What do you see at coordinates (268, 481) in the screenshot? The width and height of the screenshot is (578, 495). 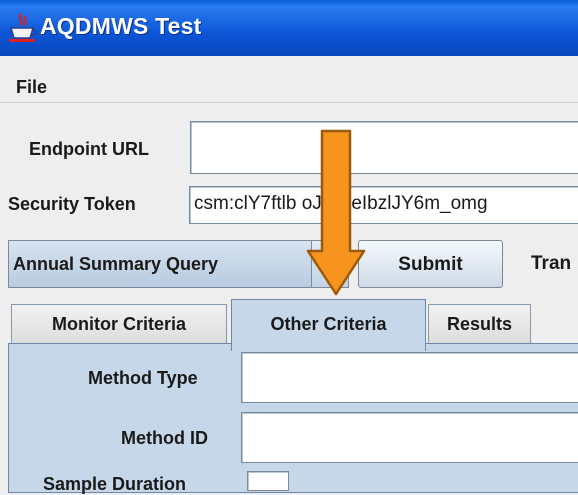 I see `sample-duration-field` at bounding box center [268, 481].